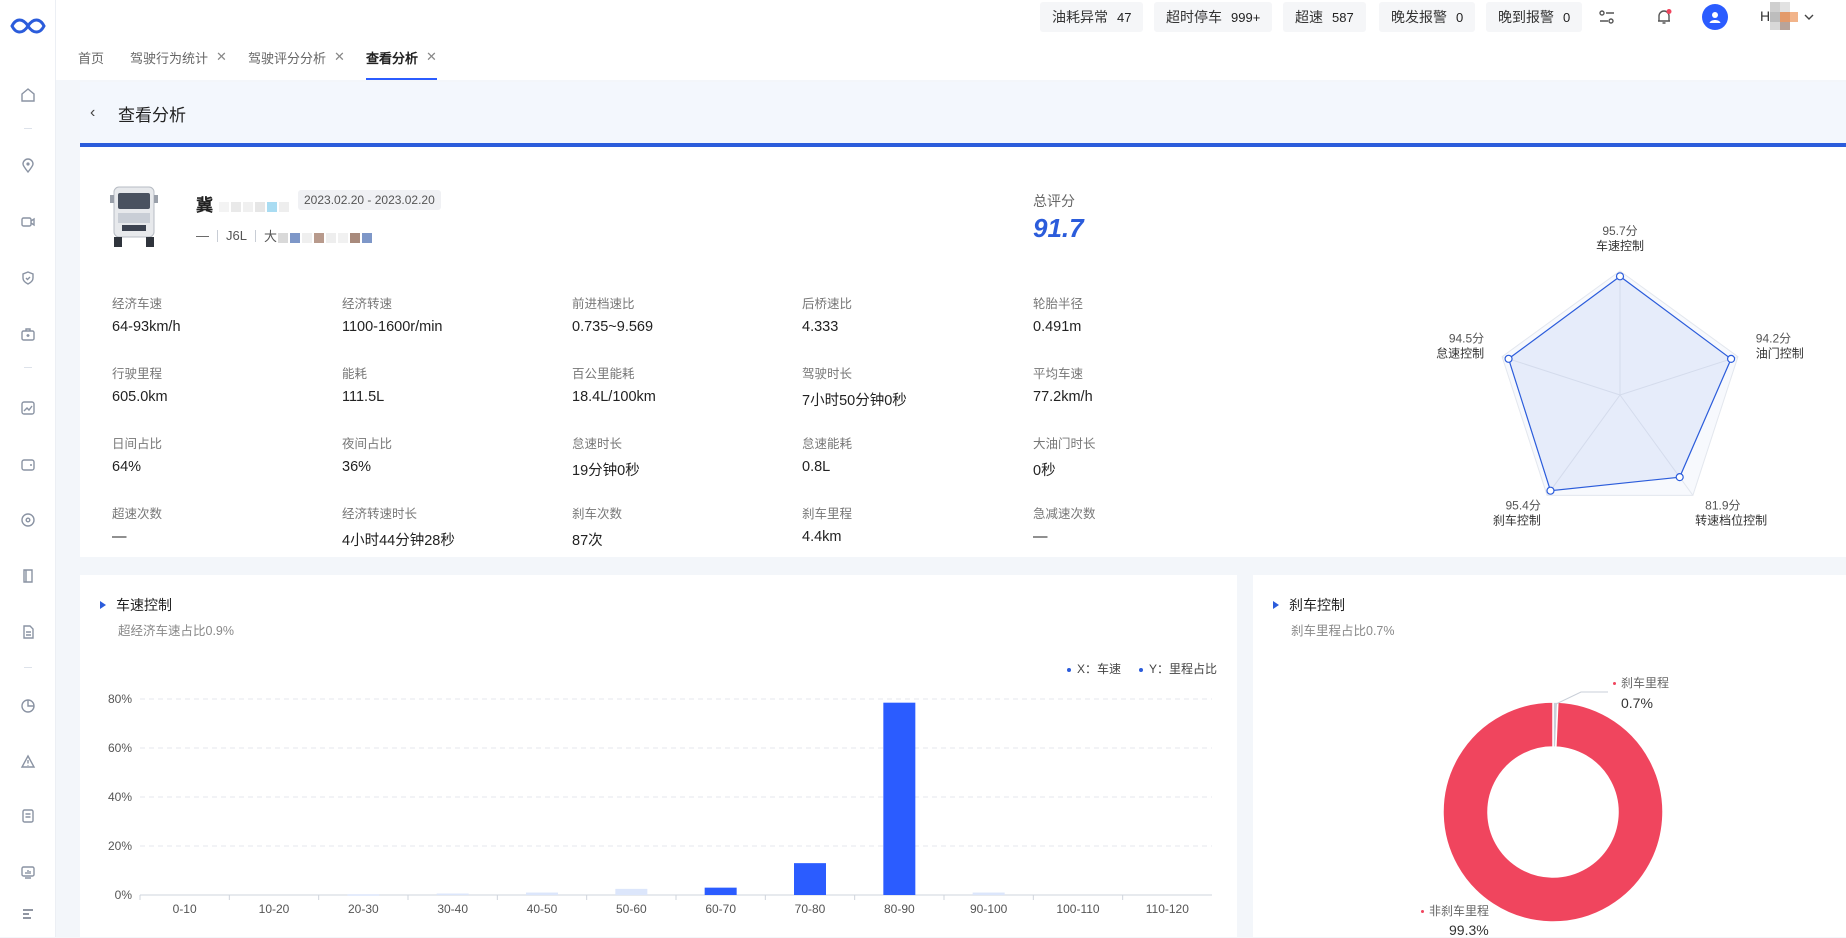 The width and height of the screenshot is (1846, 938). Describe the element at coordinates (120, 748) in the screenshot. I see `y-tick-label: 60%` at that location.